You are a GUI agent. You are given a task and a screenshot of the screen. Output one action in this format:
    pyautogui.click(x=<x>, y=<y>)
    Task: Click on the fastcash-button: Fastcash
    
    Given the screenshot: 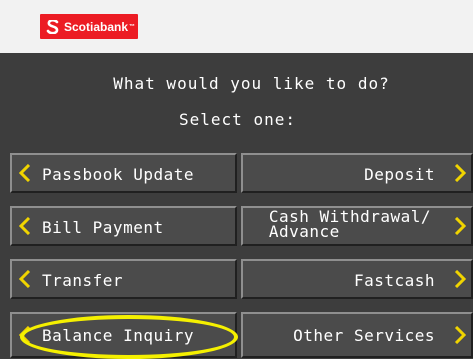 What is the action you would take?
    pyautogui.click(x=357, y=279)
    